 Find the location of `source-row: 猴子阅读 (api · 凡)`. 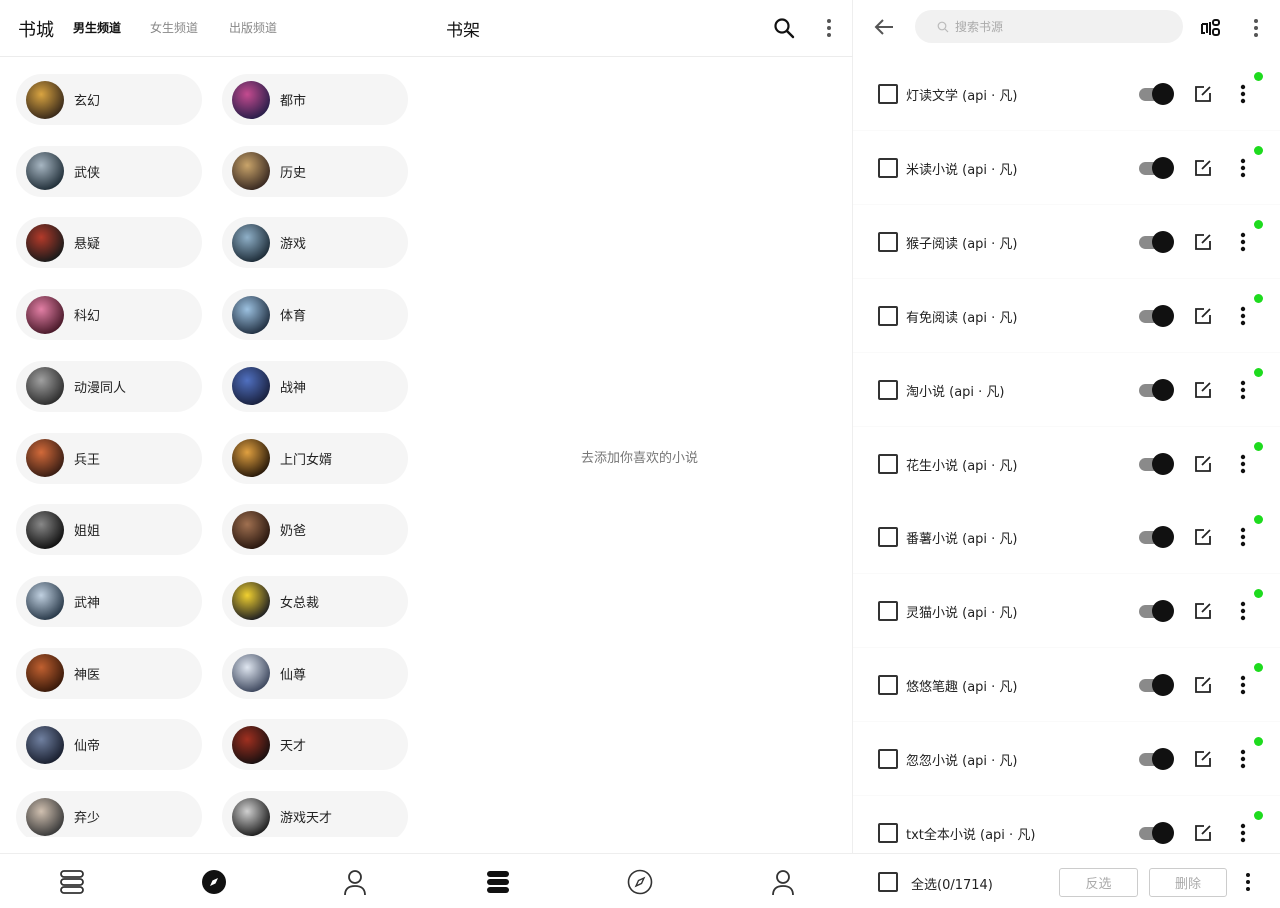

source-row: 猴子阅读 (api · 凡) is located at coordinates (1066, 241).